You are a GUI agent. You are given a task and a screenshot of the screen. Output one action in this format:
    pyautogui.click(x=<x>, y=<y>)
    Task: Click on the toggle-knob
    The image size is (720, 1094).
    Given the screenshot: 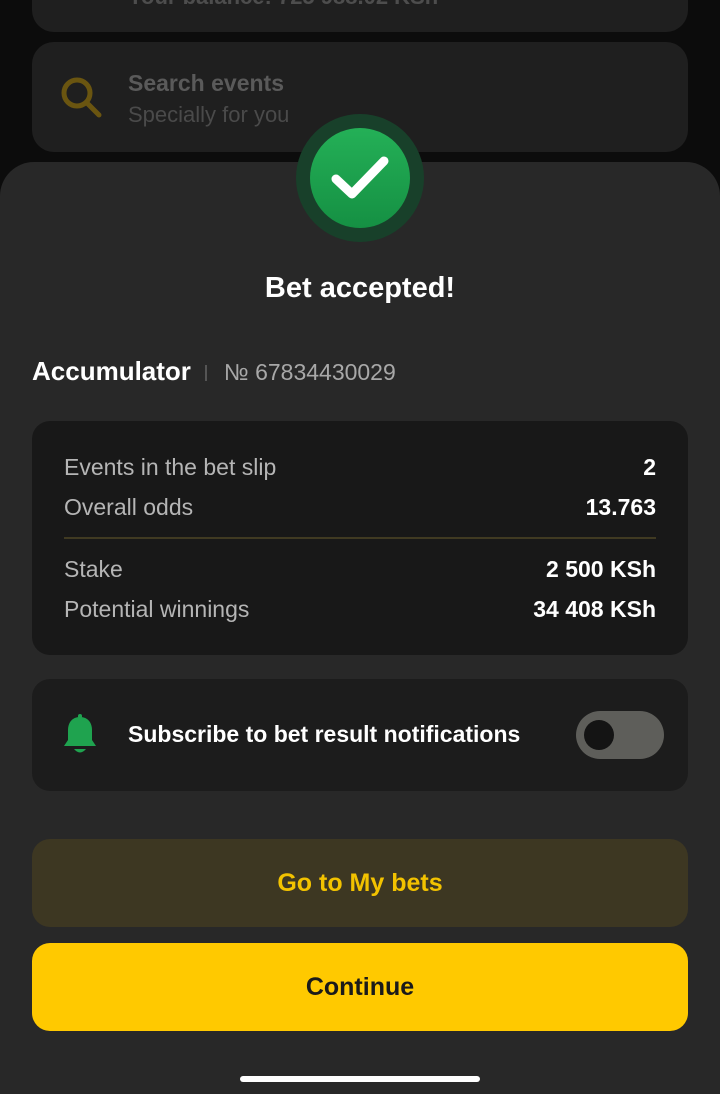 What is the action you would take?
    pyautogui.click(x=599, y=735)
    